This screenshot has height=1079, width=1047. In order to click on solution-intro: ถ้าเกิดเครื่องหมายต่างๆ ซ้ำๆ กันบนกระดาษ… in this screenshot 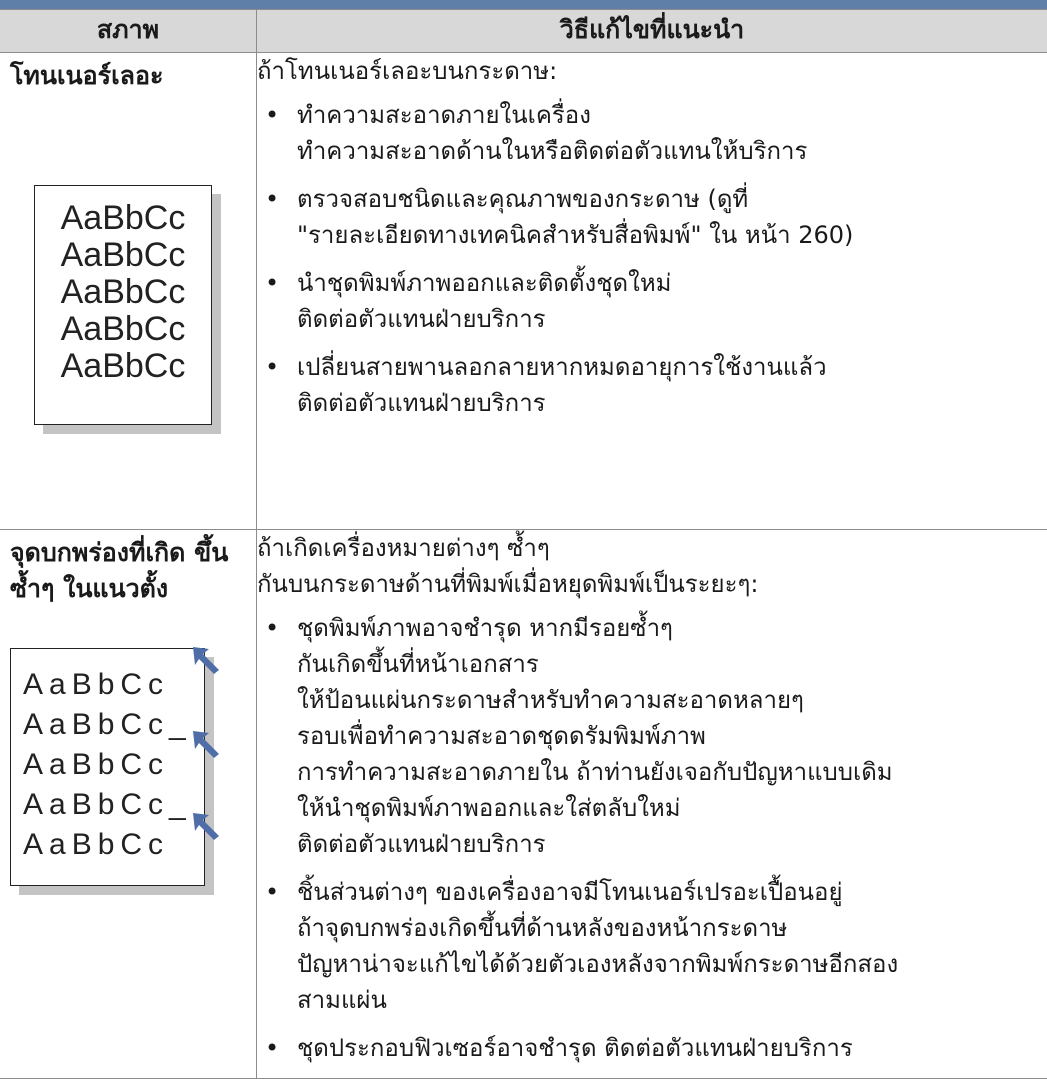, I will do `click(652, 566)`.